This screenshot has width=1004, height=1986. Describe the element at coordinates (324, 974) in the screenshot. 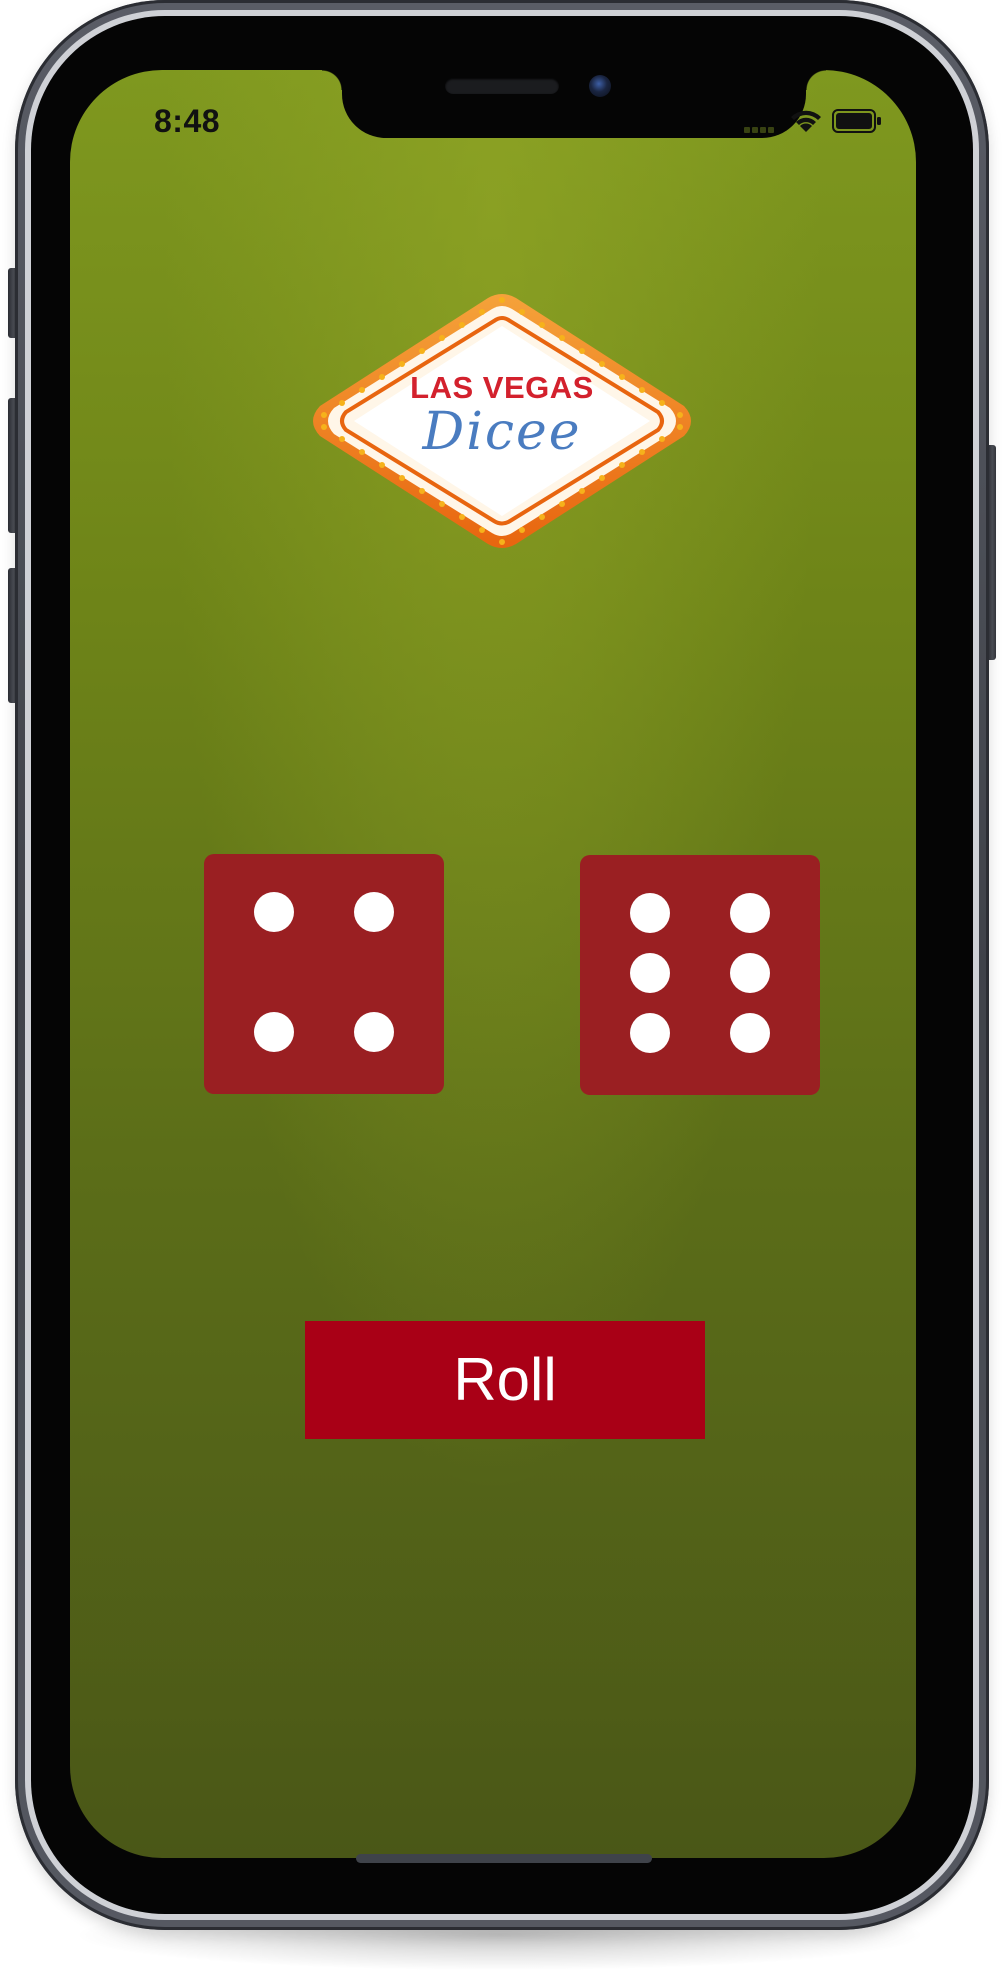

I see `left-die` at that location.